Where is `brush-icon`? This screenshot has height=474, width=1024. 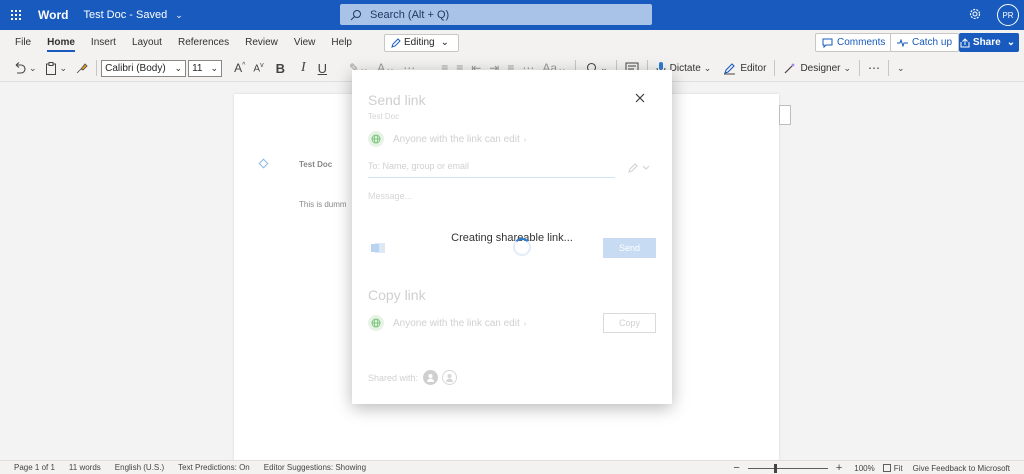 brush-icon is located at coordinates (82, 67).